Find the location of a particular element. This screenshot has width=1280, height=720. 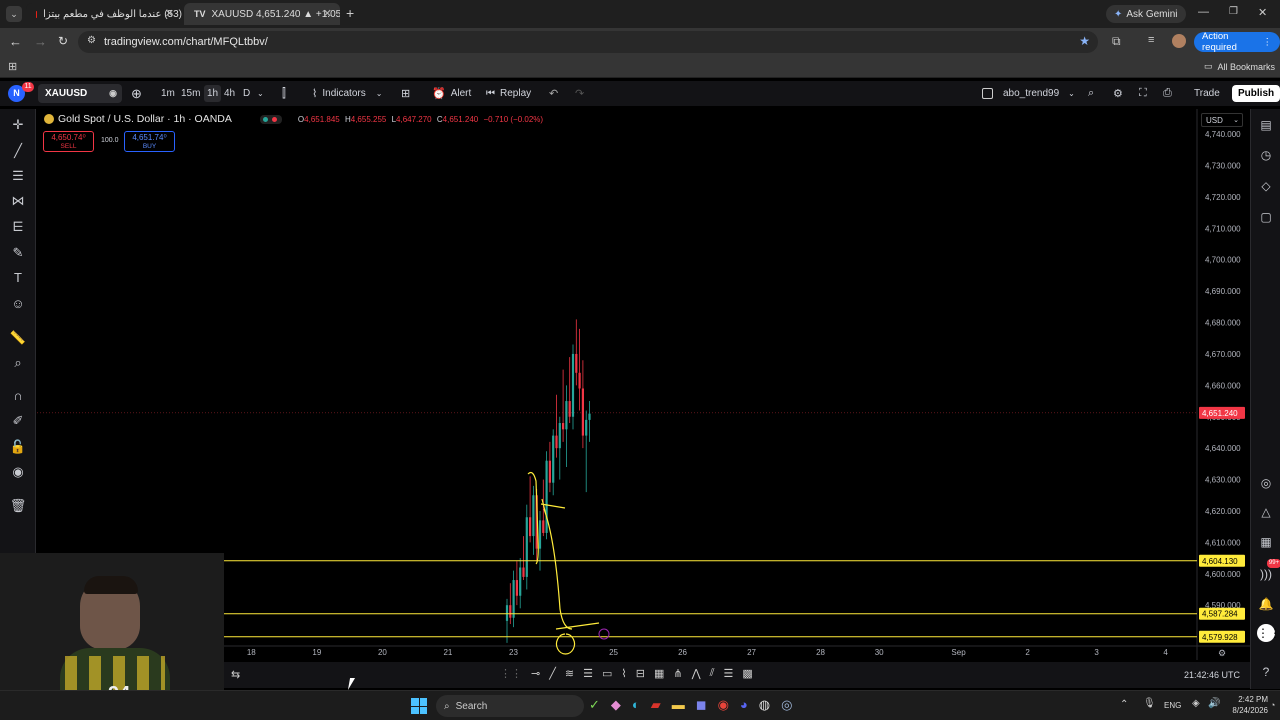

file-explorer-icon: ▬ is located at coordinates (678, 705).